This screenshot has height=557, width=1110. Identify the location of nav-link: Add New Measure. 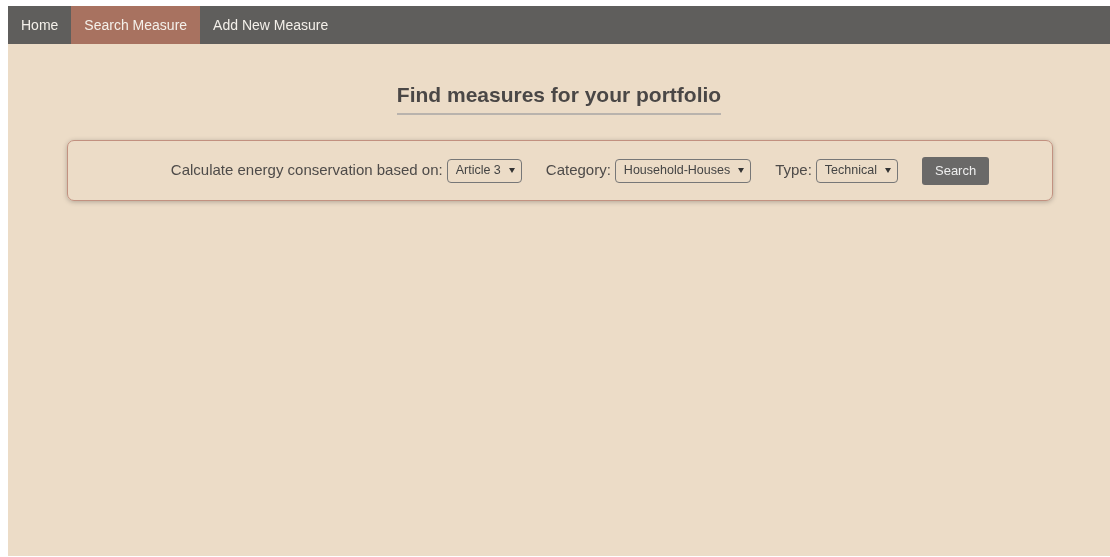
(271, 25).